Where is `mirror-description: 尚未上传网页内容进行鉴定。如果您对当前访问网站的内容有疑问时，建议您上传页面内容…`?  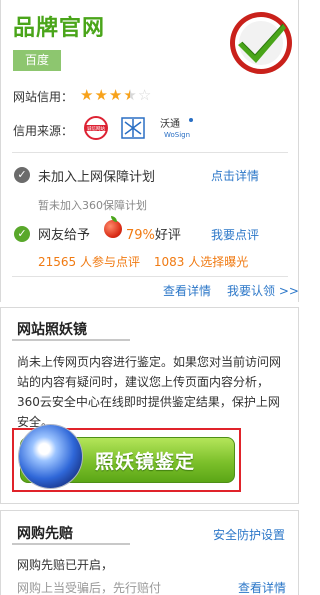
mirror-description: 尚未上传网页内容进行鉴定。如果您对当前访问网站的内容有疑问时，建议您上传页面内容… is located at coordinates (149, 392).